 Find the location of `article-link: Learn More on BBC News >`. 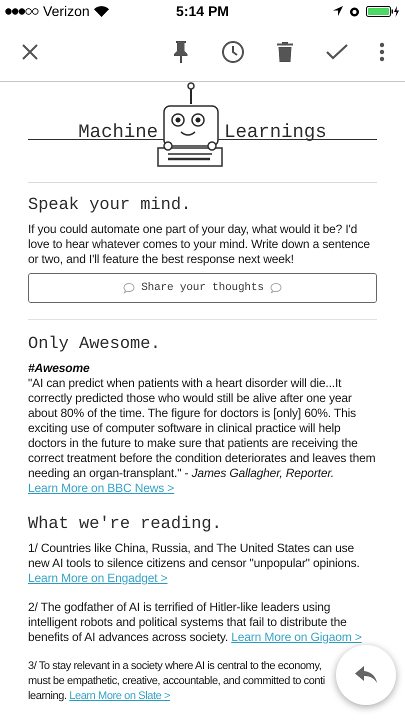

article-link: Learn More on BBC News > is located at coordinates (101, 488).